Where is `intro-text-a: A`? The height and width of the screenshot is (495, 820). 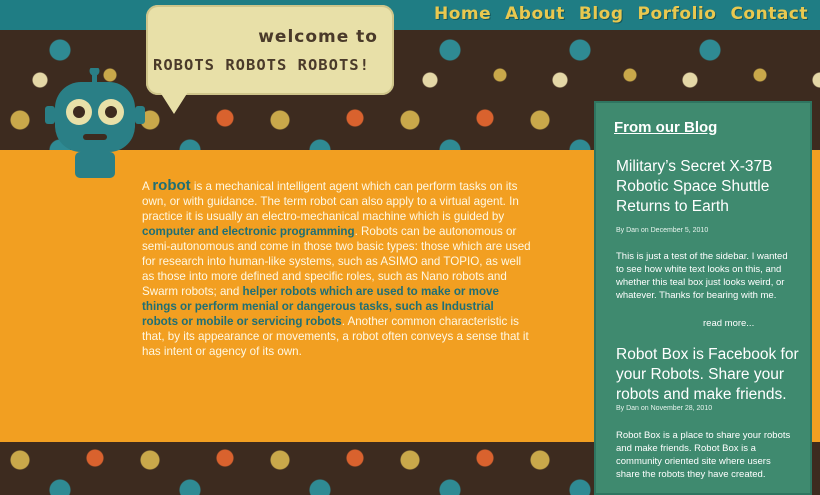
intro-text-a: A is located at coordinates (147, 186).